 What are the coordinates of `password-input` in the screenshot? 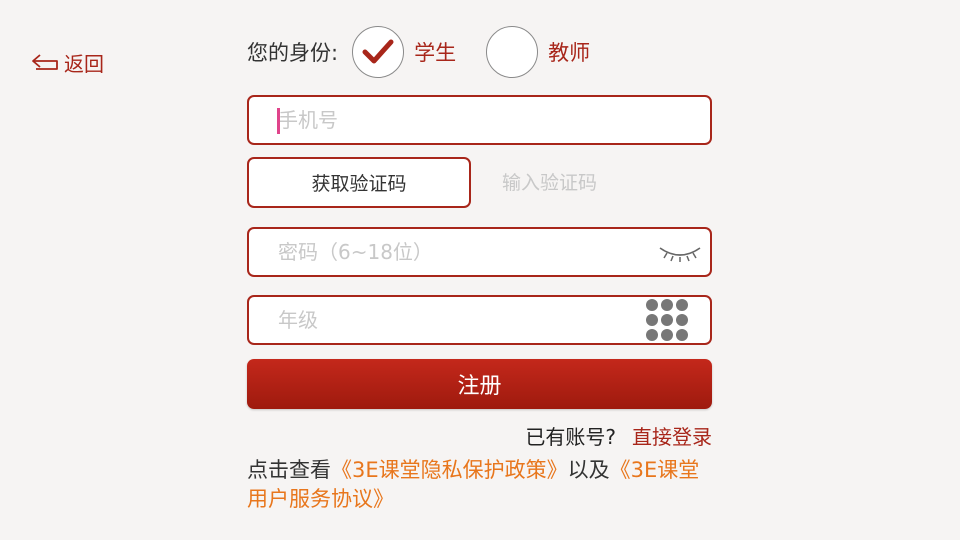 It's located at (453, 252).